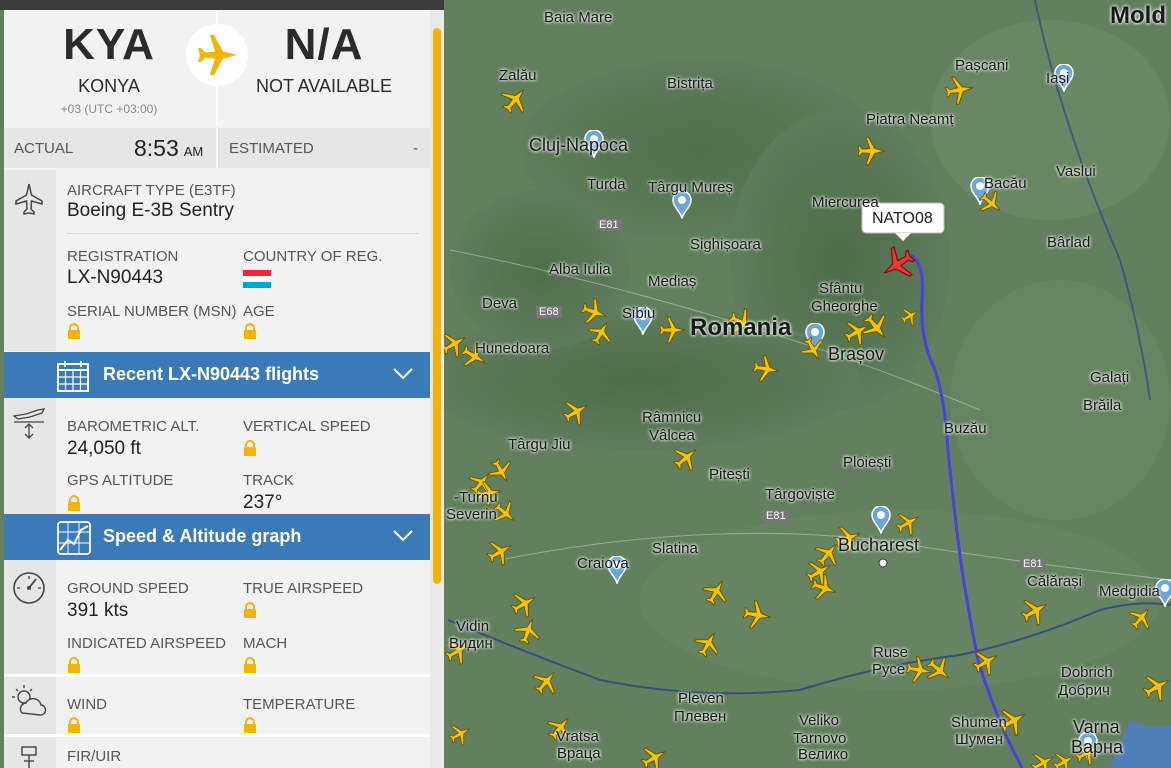 The height and width of the screenshot is (768, 1171). Describe the element at coordinates (965, 428) in the screenshot. I see `city-label: Buzău` at that location.